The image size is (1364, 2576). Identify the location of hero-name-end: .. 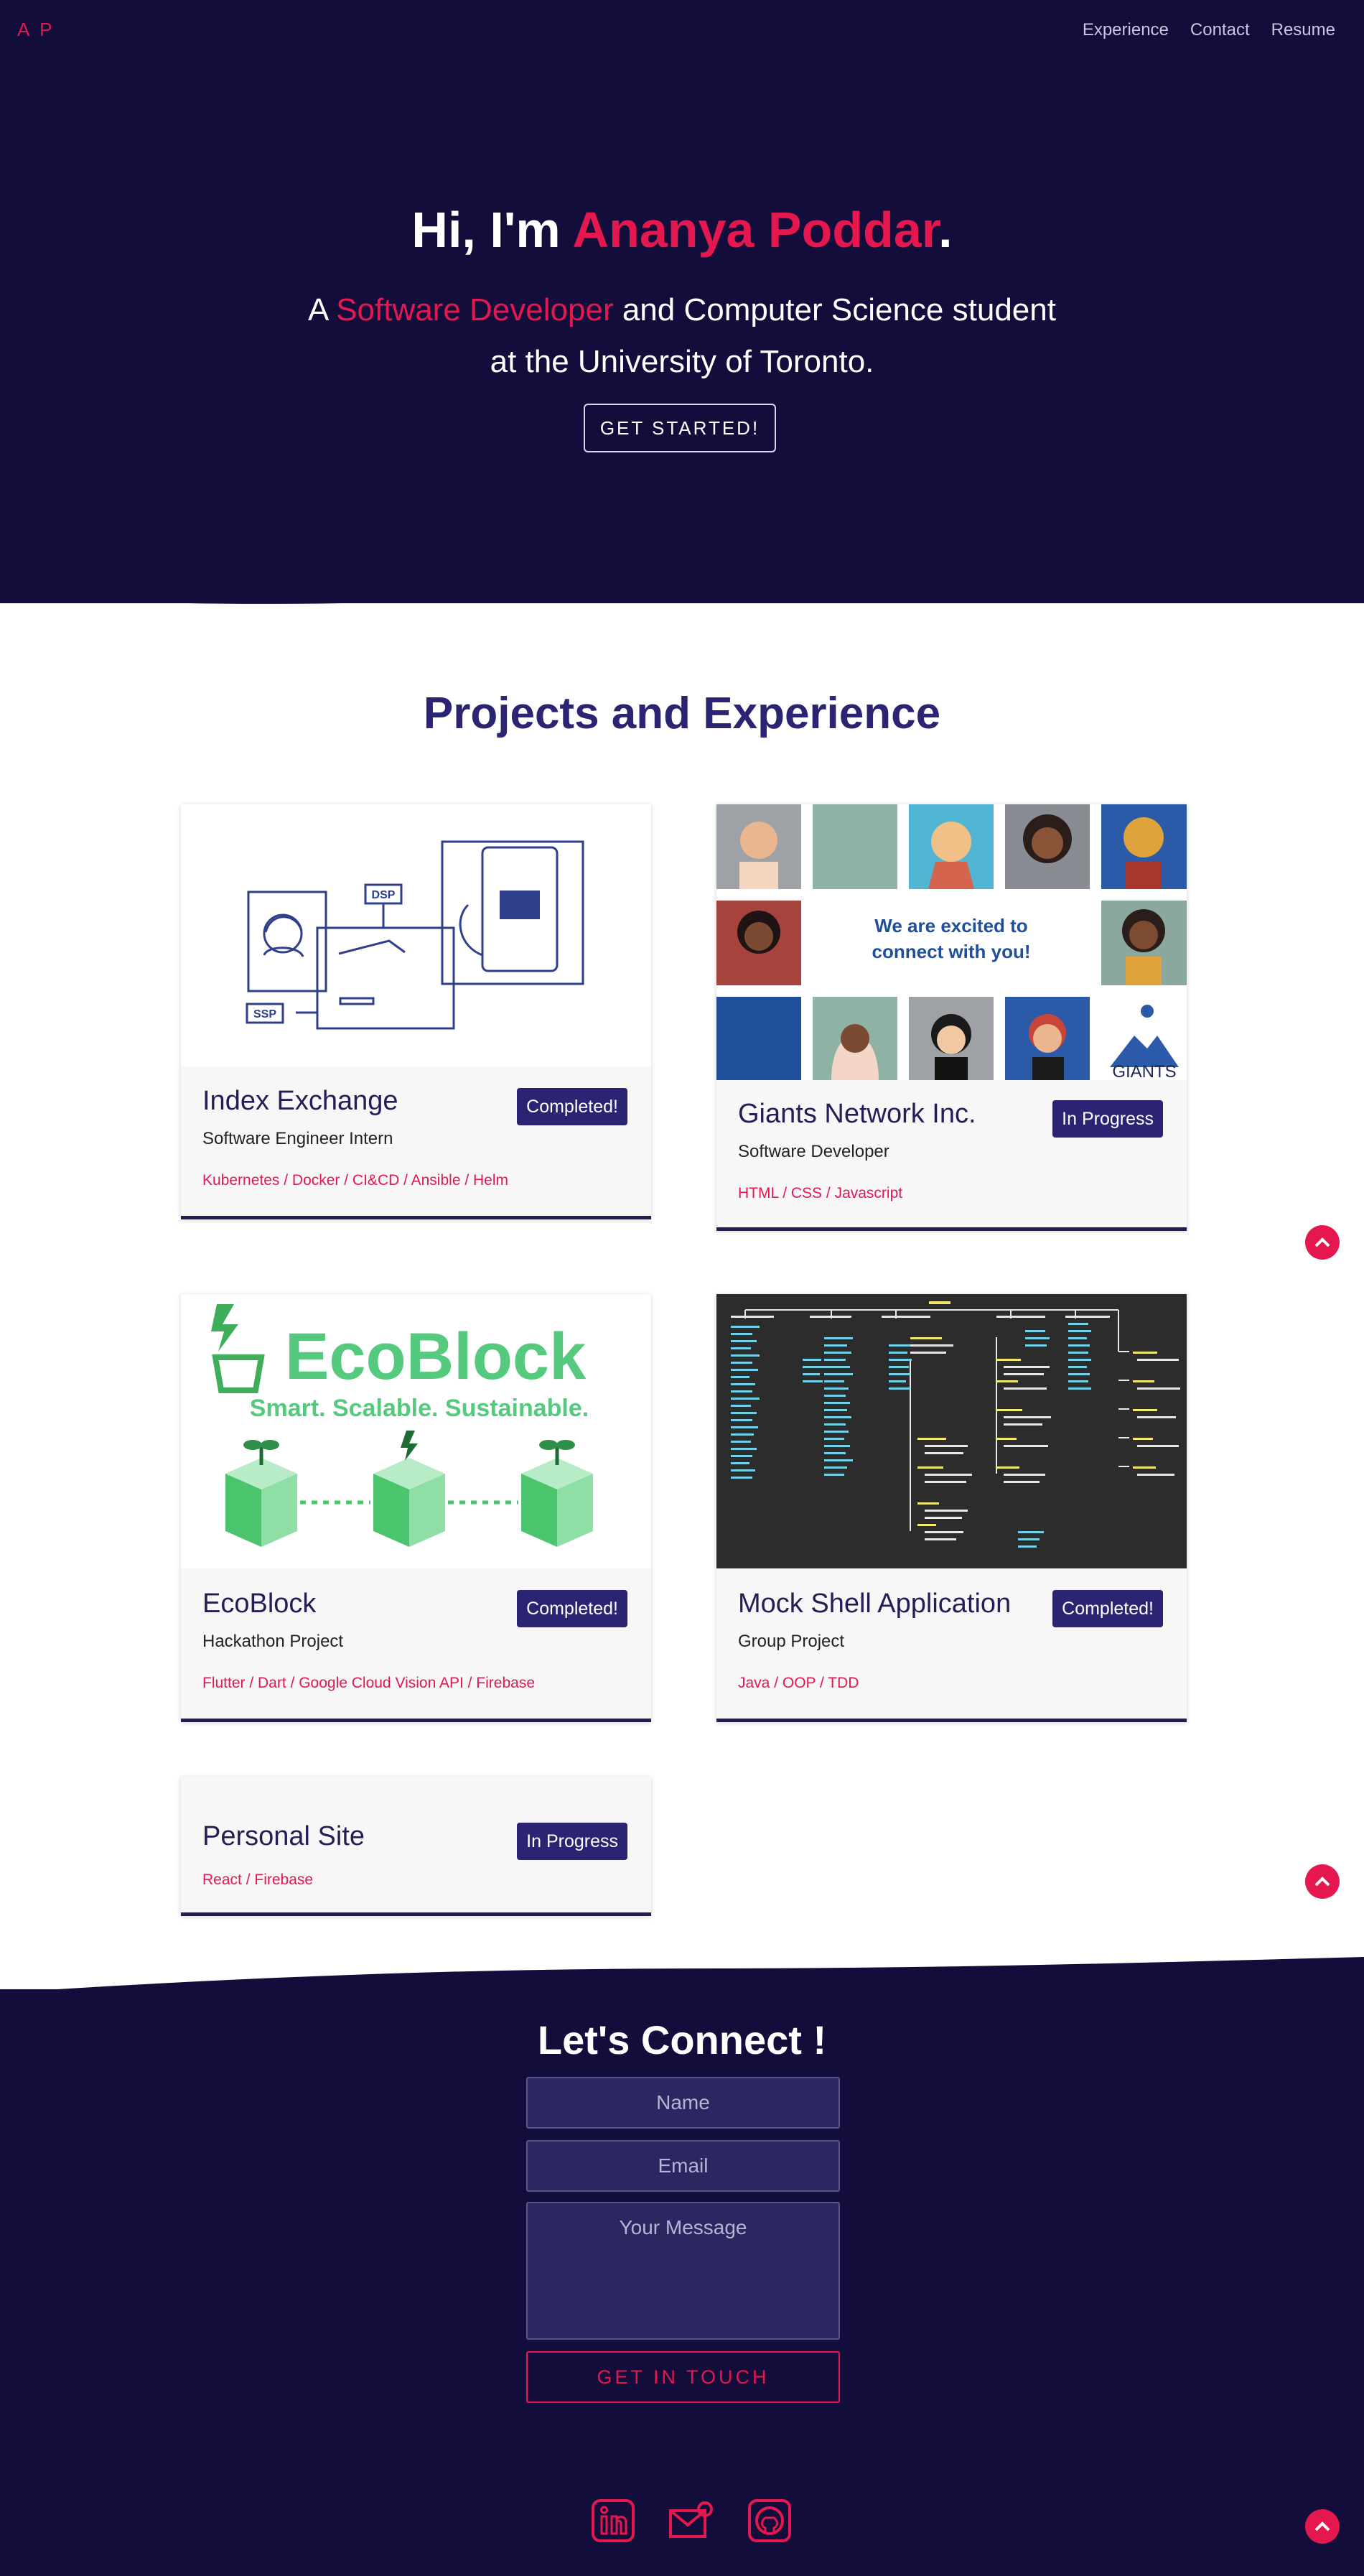
(946, 230).